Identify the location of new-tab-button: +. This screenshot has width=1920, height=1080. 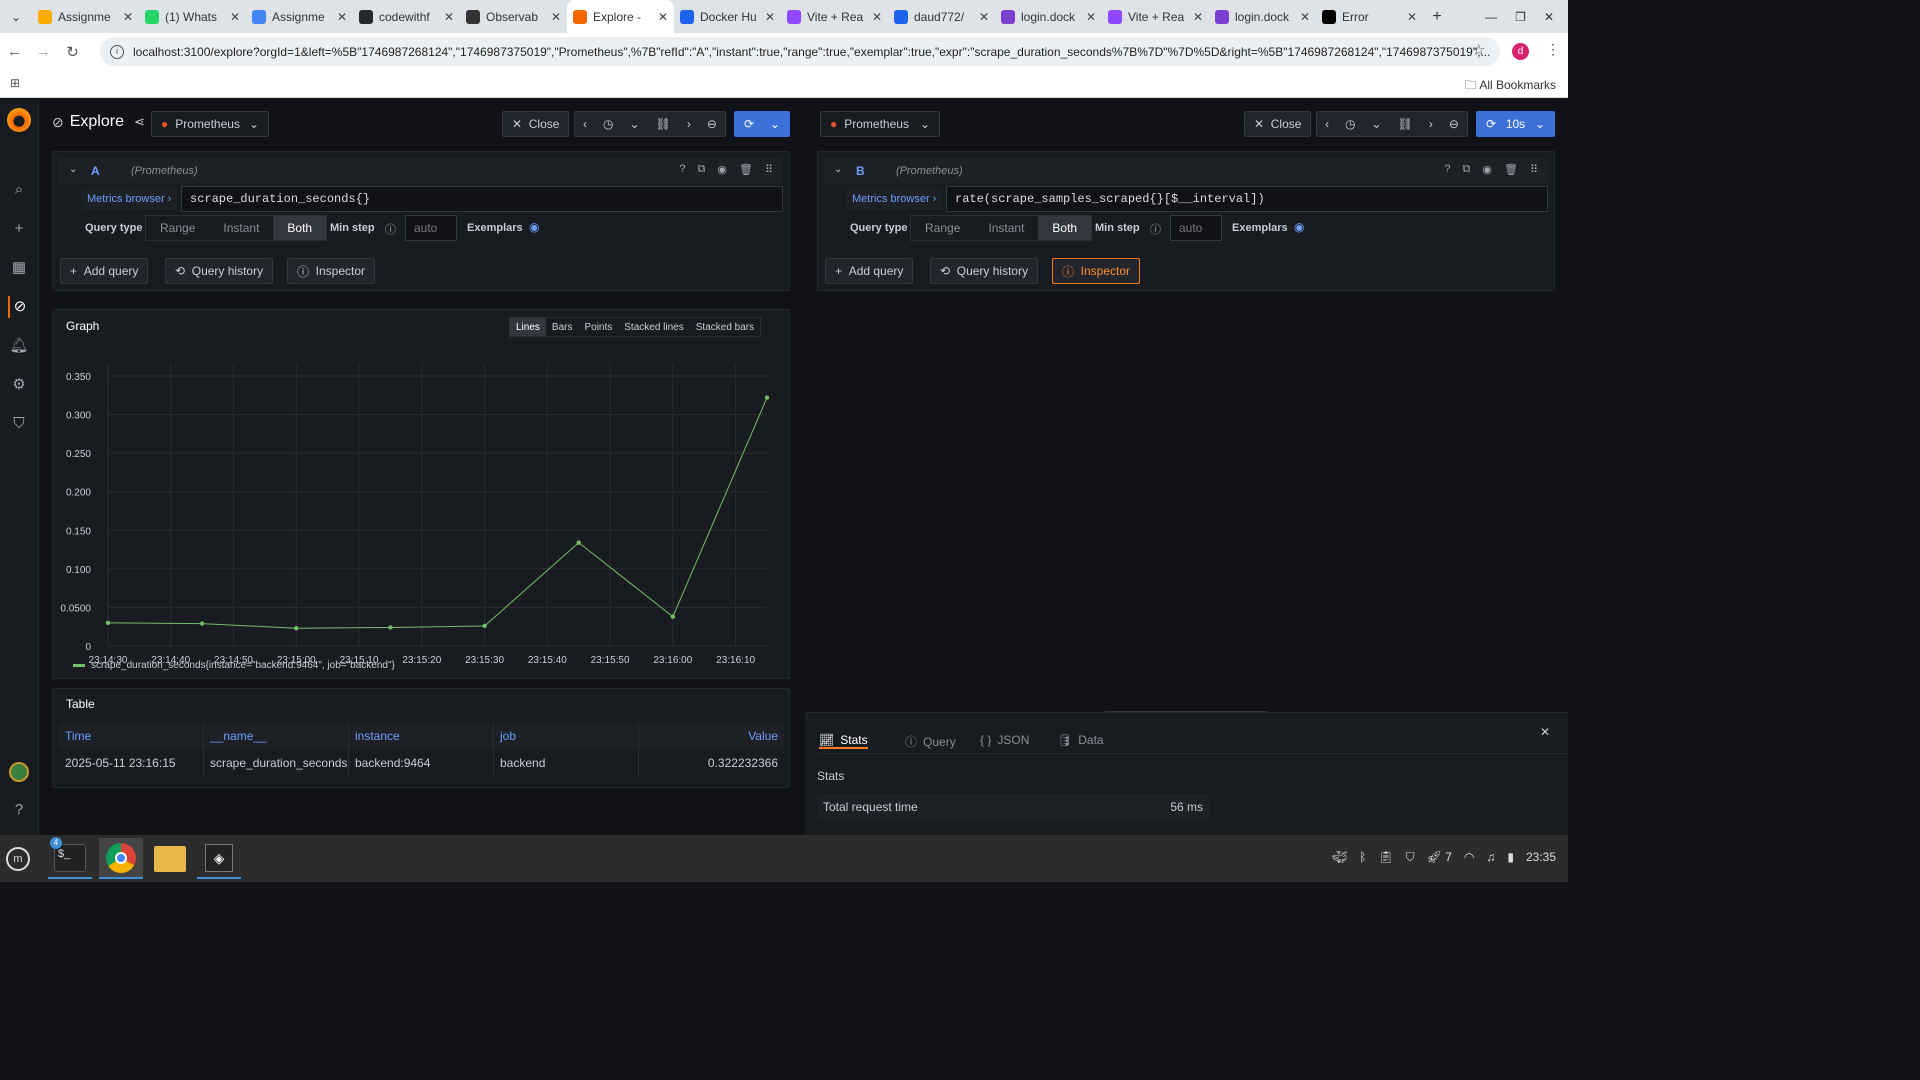
(1437, 17).